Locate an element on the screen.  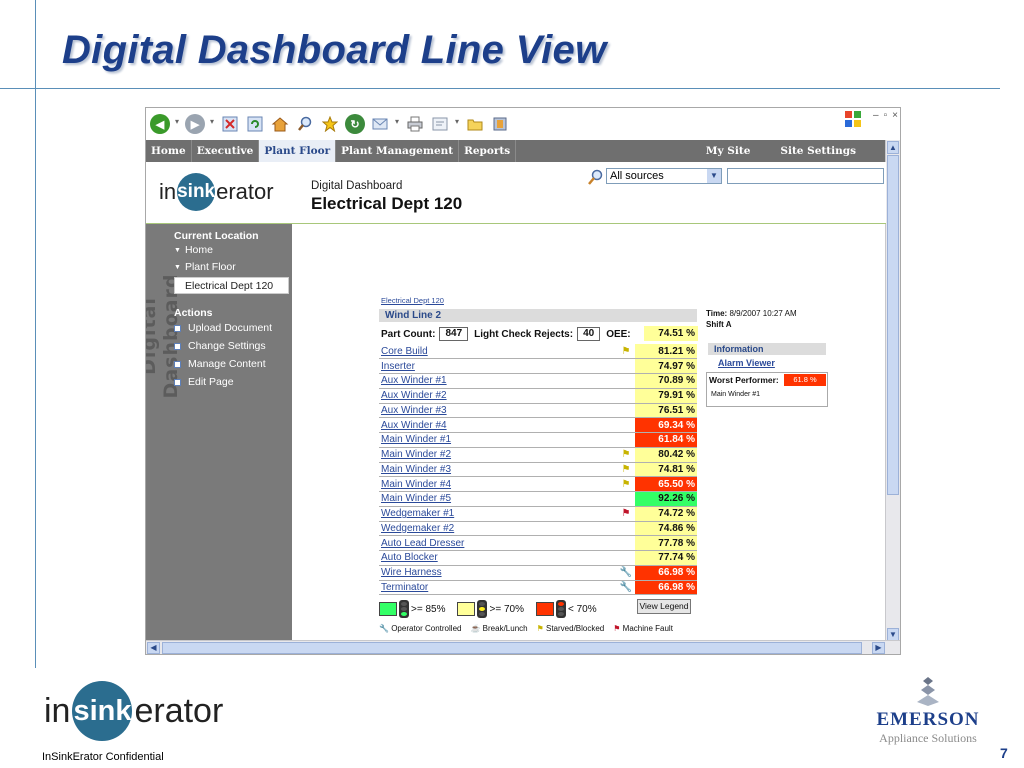
restore-icon: ▫ is located at coordinates (886, 115).